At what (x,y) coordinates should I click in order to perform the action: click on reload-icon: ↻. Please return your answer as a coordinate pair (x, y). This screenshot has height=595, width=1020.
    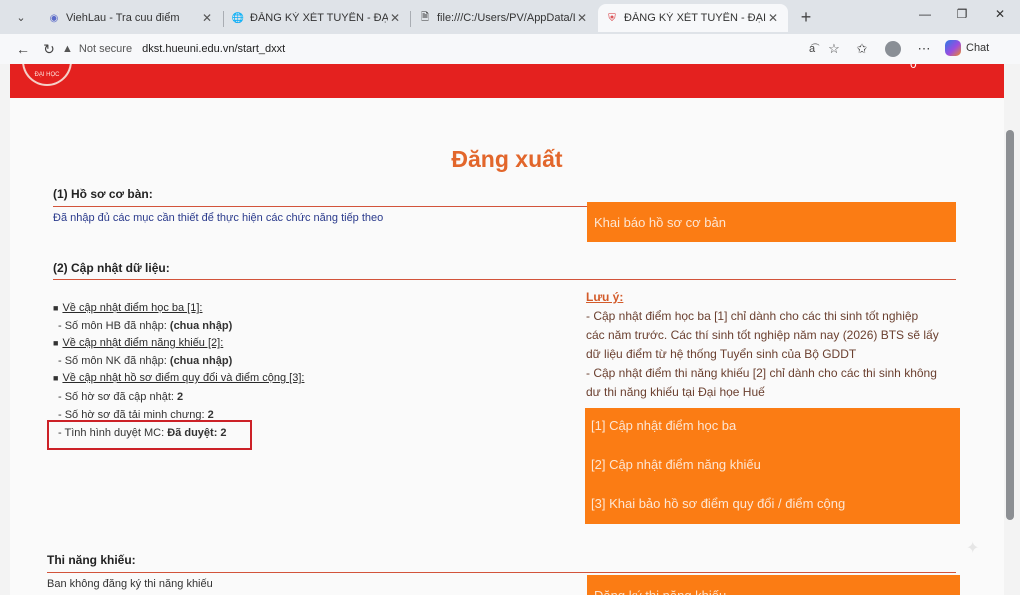
    Looking at the image, I should click on (49, 49).